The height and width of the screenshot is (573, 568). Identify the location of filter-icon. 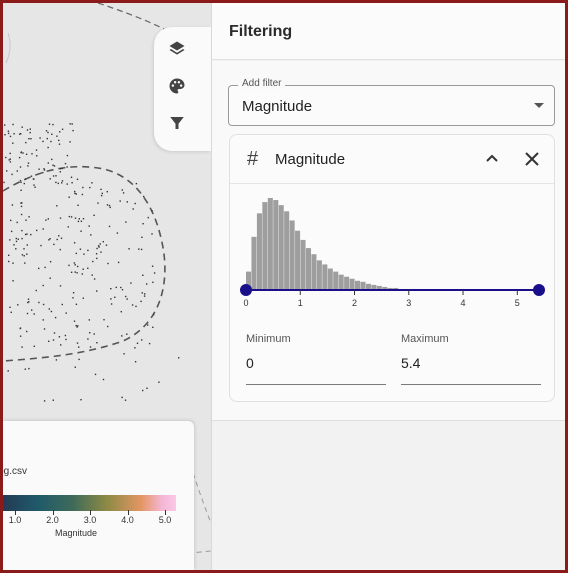
(180, 126).